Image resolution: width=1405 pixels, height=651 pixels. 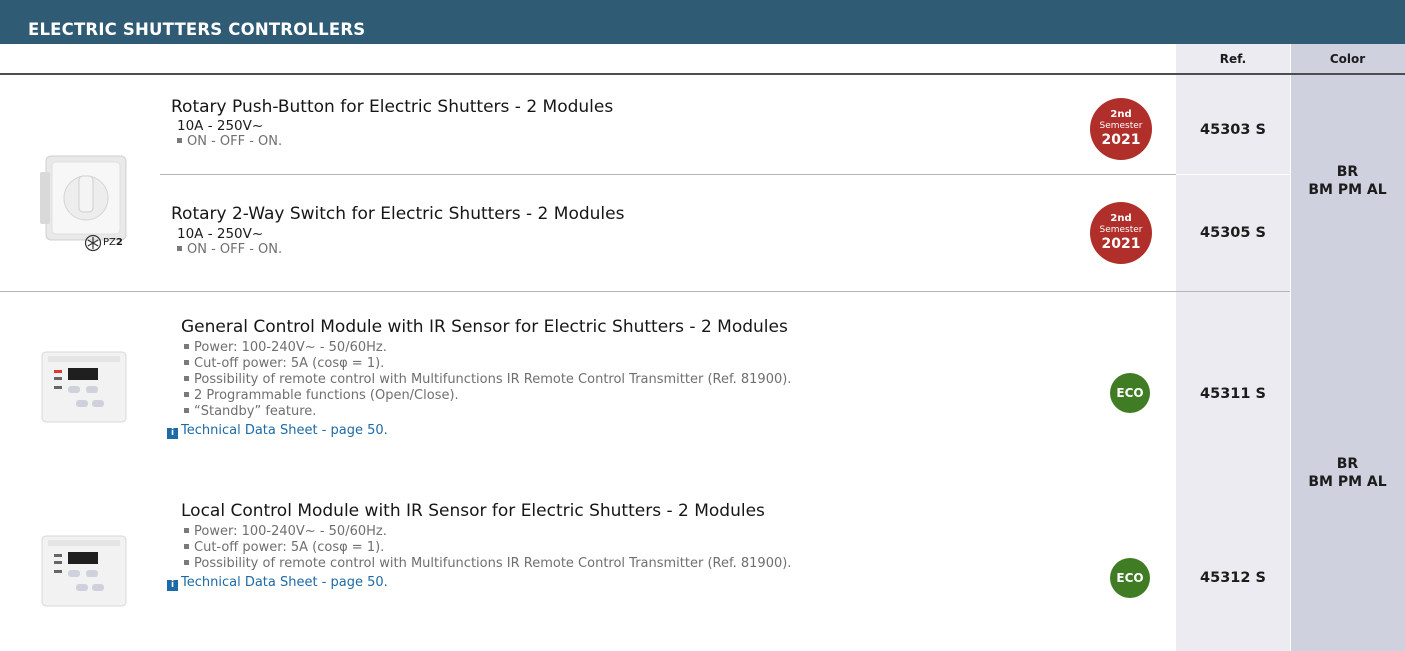 I want to click on color-column, so click(x=1347, y=347).